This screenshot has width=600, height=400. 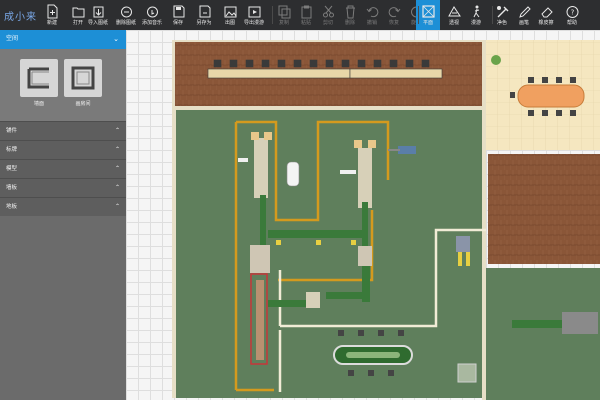 What do you see at coordinates (63, 314) in the screenshot?
I see `panel-empty-area` at bounding box center [63, 314].